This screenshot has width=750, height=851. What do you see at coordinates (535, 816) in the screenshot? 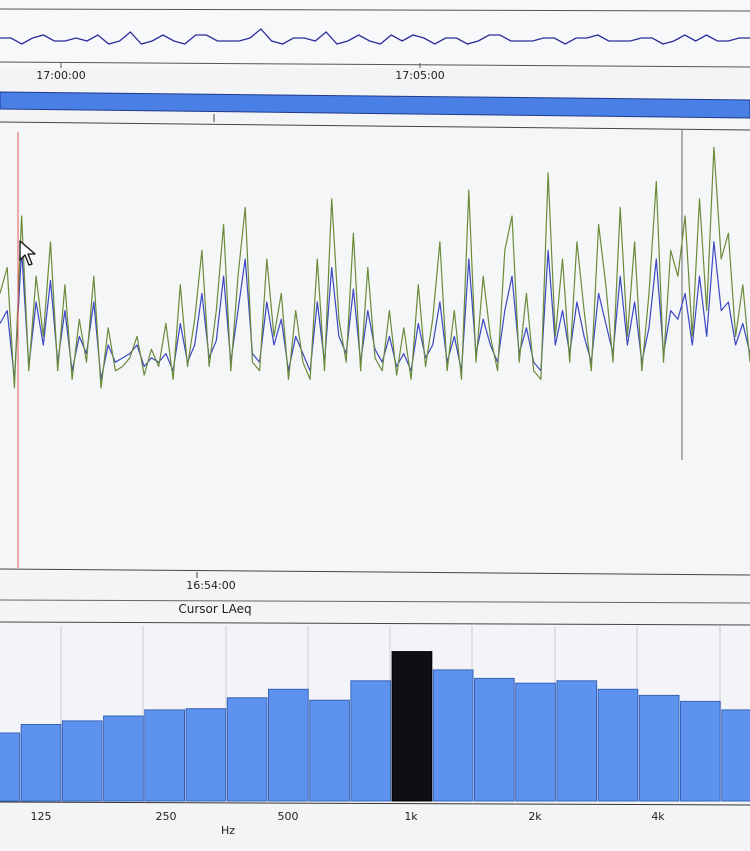
I see `spectrum-x-tick-label: 2k` at bounding box center [535, 816].